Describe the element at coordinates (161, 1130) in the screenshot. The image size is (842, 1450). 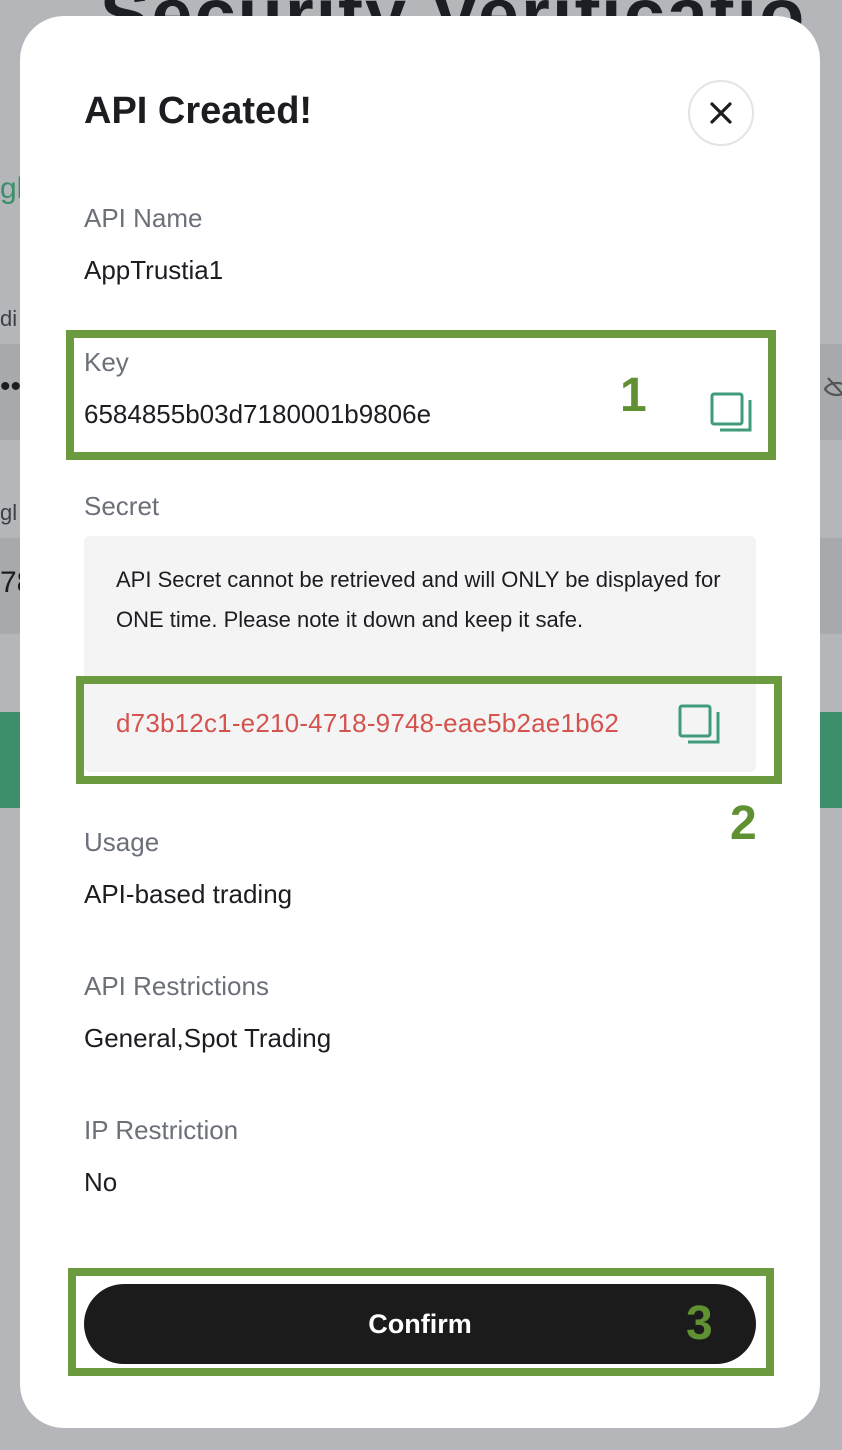
I see `ip-restriction-label: IP Restriction` at that location.